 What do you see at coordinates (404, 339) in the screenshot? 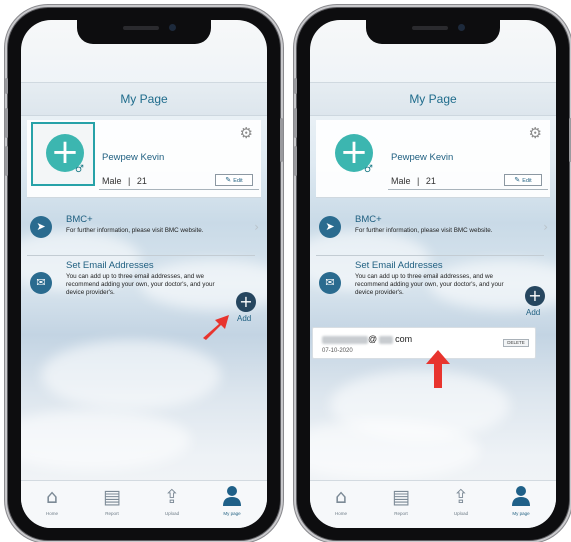
I see `email-domain-suffix: com` at bounding box center [404, 339].